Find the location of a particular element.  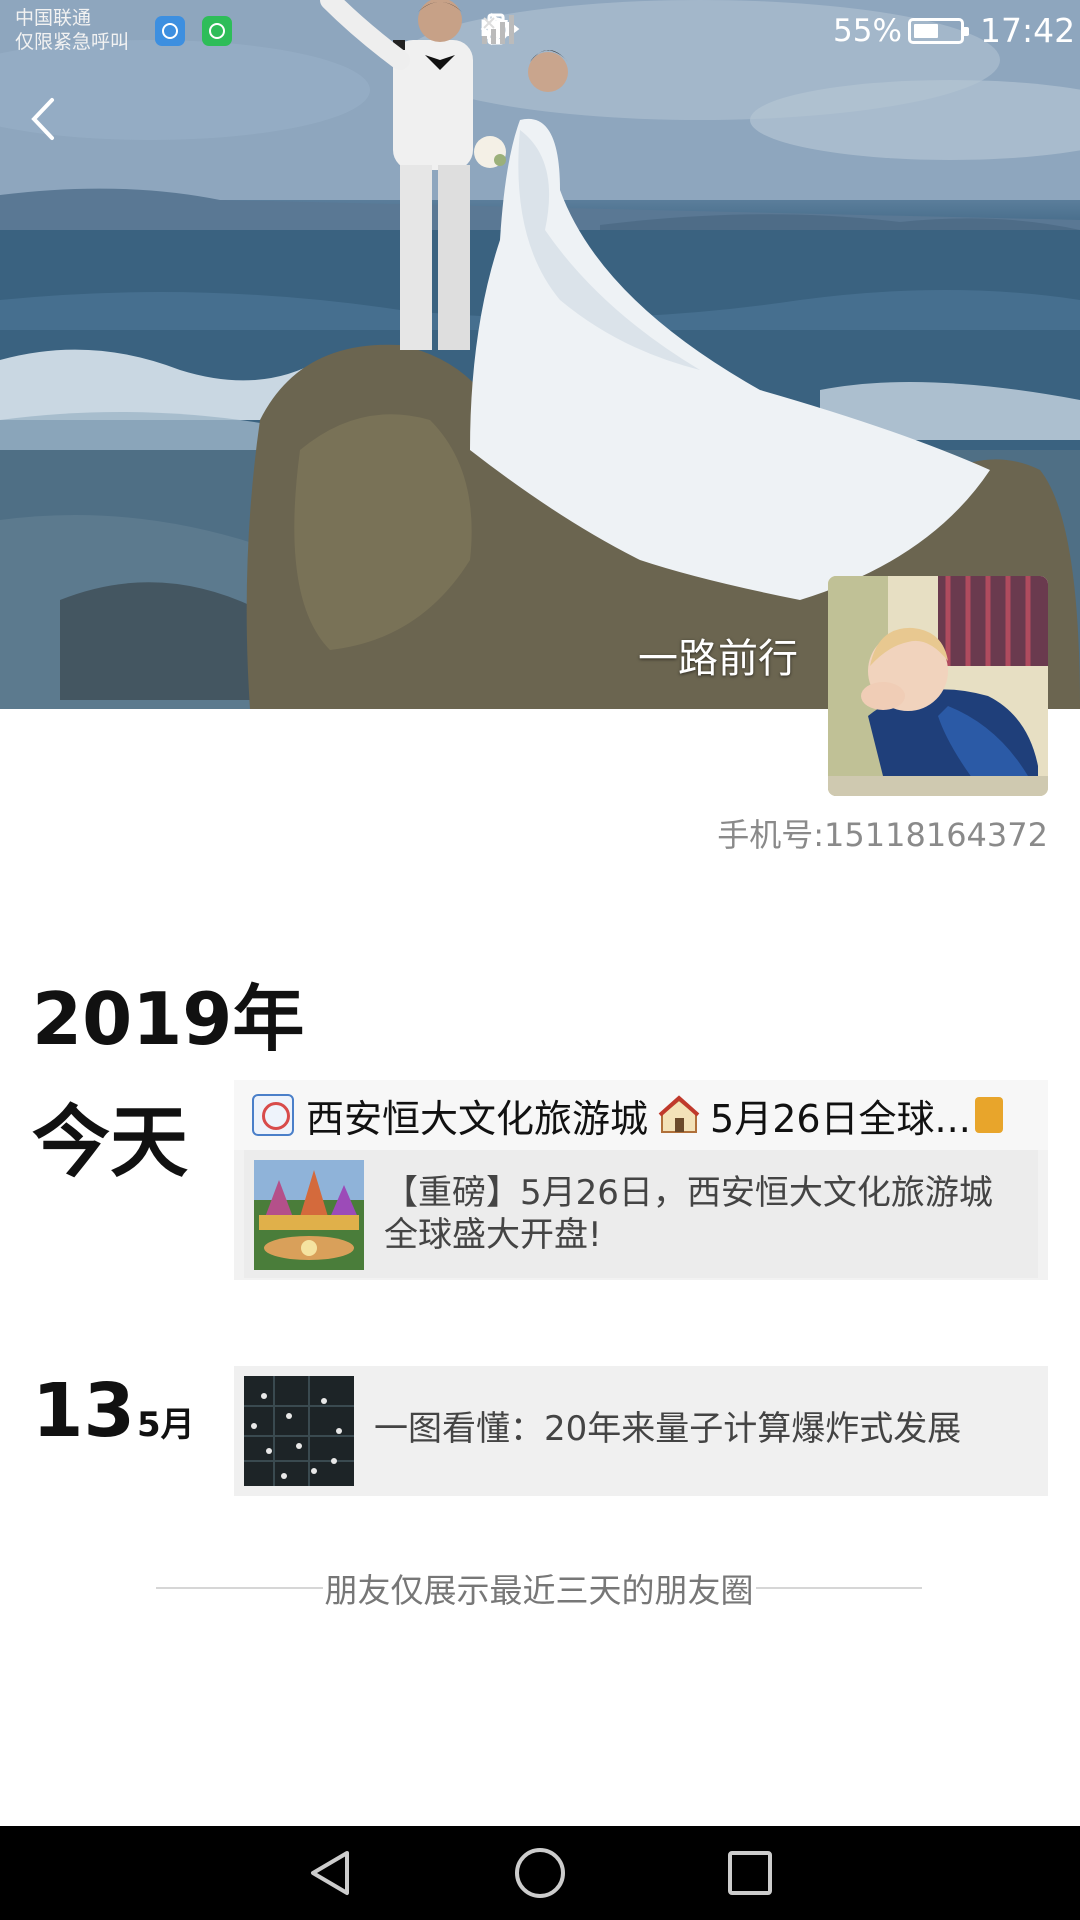

nav-home-button is located at coordinates (540, 1873).